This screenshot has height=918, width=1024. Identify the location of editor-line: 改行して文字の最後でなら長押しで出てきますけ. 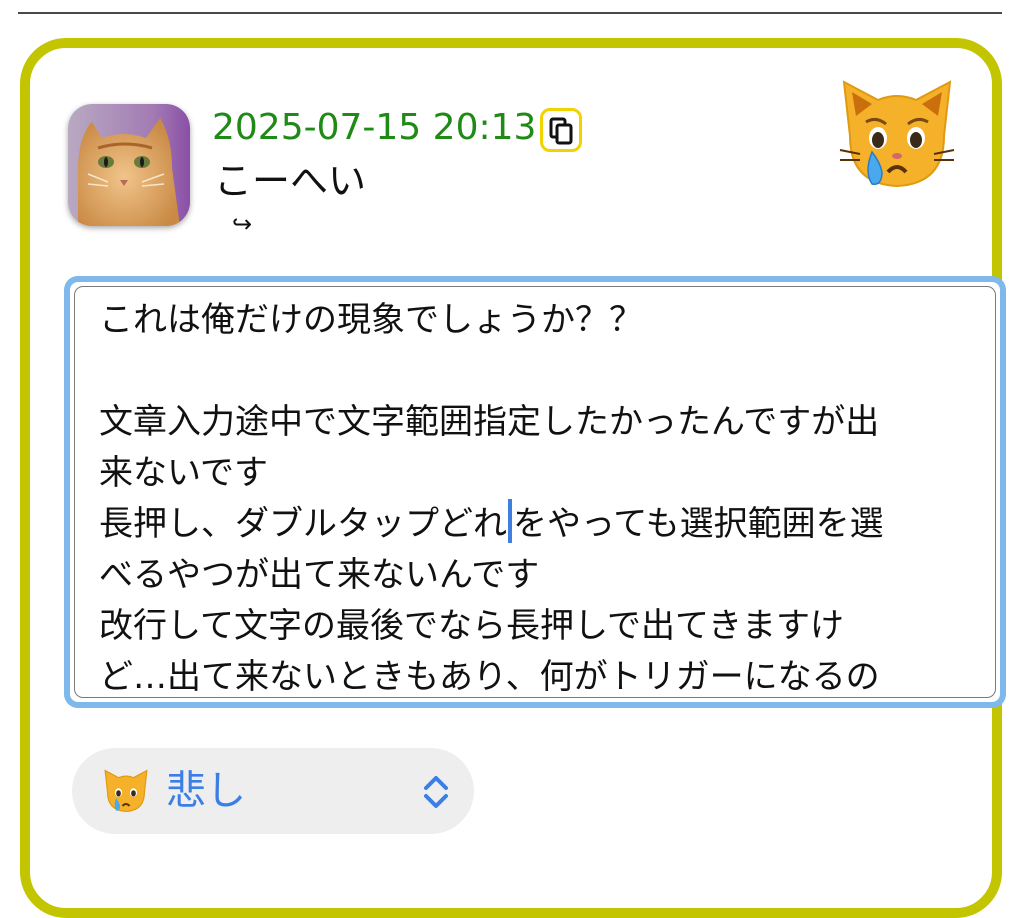
(471, 626).